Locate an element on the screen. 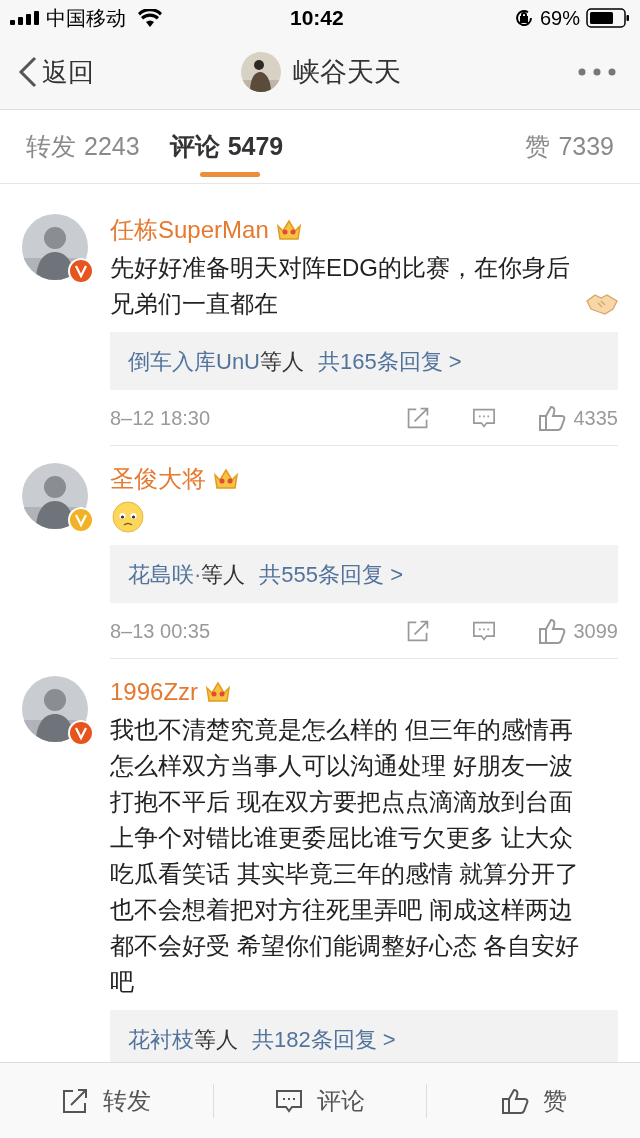 The image size is (640, 1138). replies-box: 倒车入库UnU等人 共165条回复 > is located at coordinates (364, 361).